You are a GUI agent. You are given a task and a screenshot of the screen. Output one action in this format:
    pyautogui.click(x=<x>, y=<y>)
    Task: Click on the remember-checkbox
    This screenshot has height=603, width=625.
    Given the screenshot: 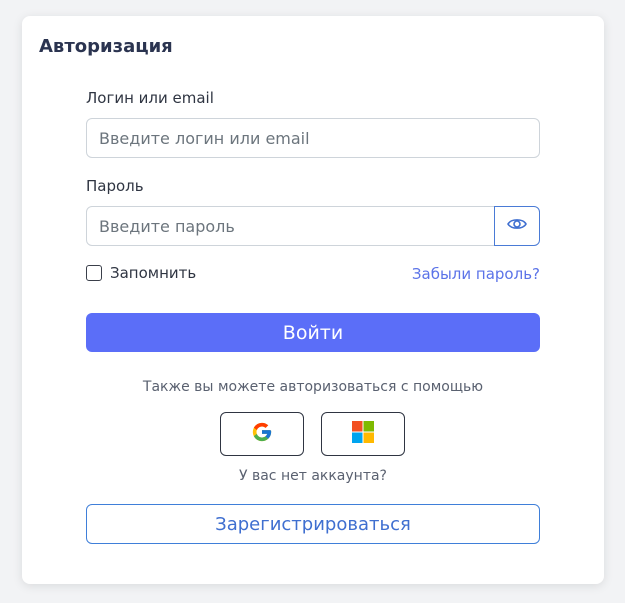 What is the action you would take?
    pyautogui.click(x=94, y=273)
    